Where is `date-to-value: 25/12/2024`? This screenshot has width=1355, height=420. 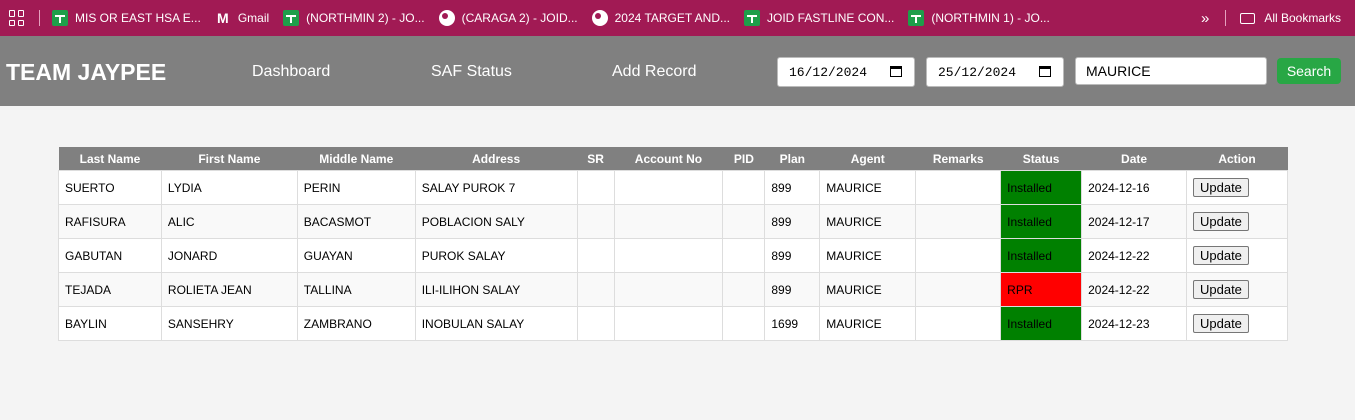 date-to-value: 25/12/2024 is located at coordinates (977, 72).